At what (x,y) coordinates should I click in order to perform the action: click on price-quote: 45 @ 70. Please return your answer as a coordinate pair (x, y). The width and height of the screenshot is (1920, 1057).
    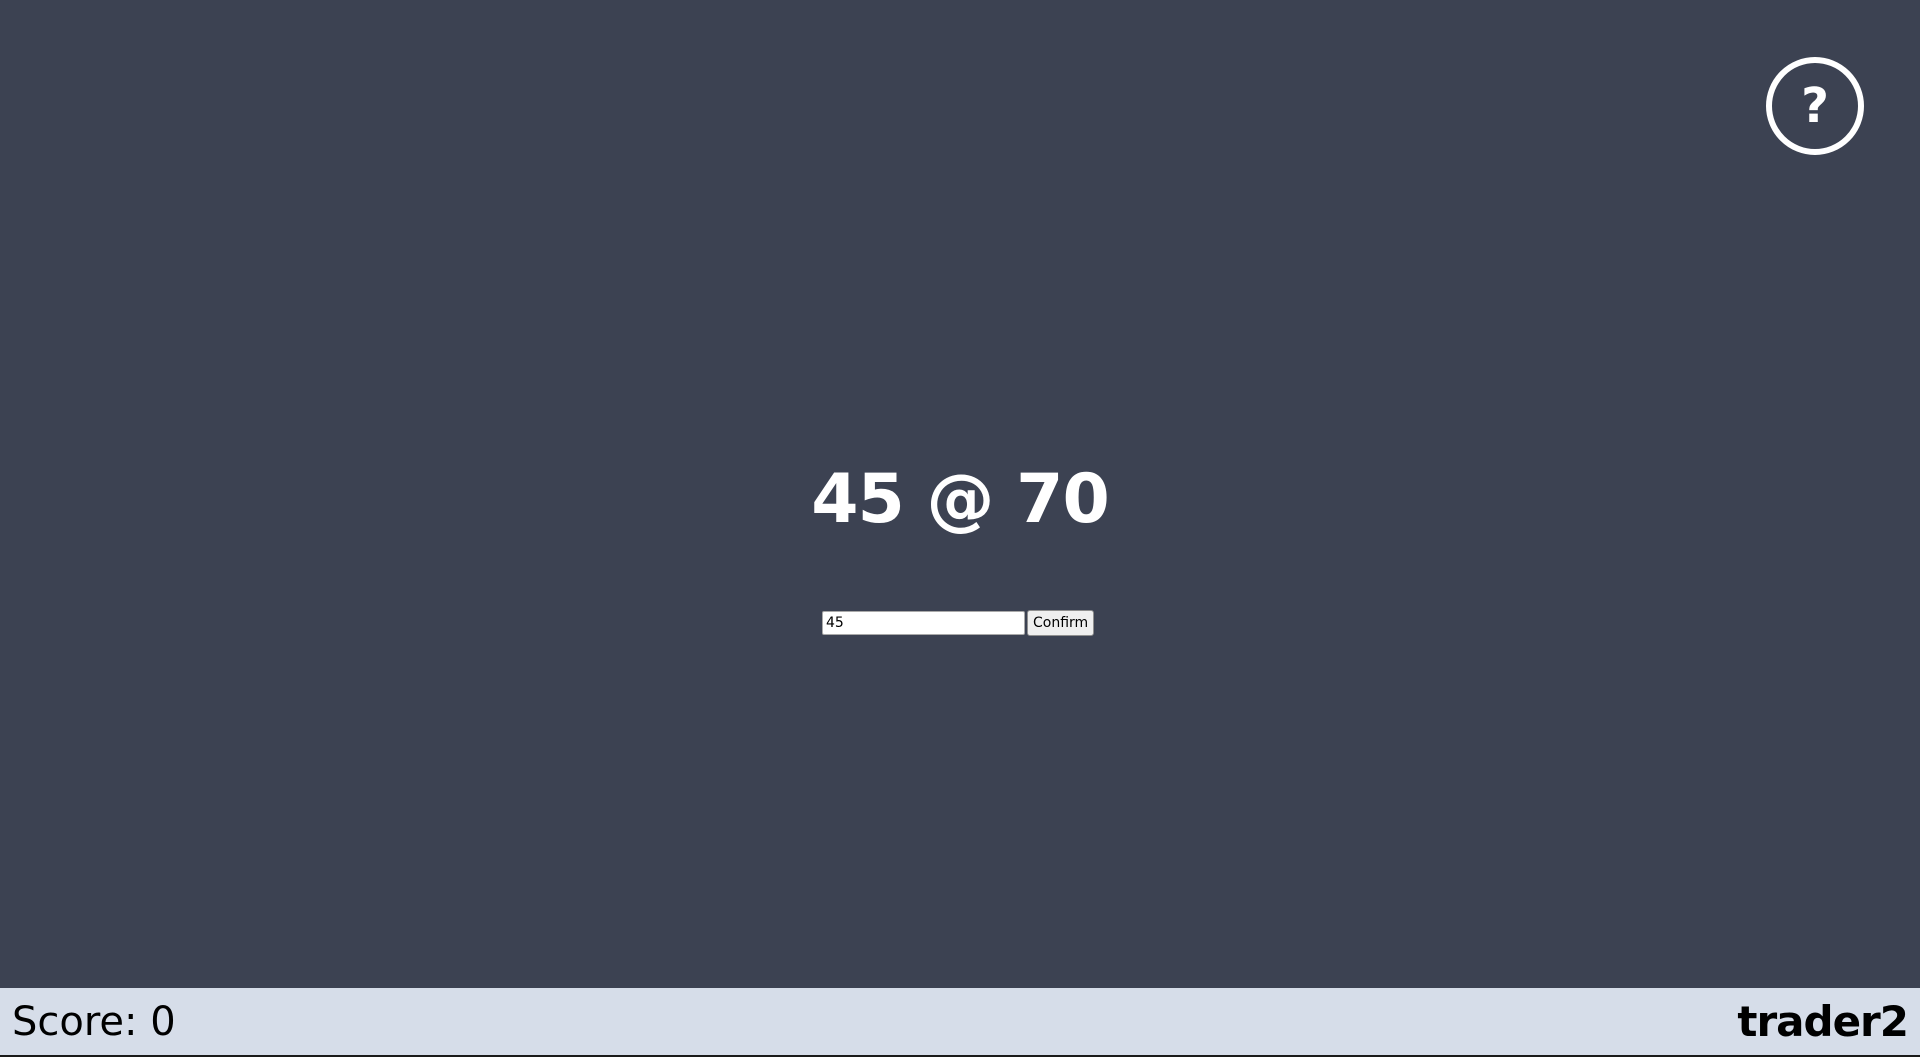
    Looking at the image, I should click on (960, 499).